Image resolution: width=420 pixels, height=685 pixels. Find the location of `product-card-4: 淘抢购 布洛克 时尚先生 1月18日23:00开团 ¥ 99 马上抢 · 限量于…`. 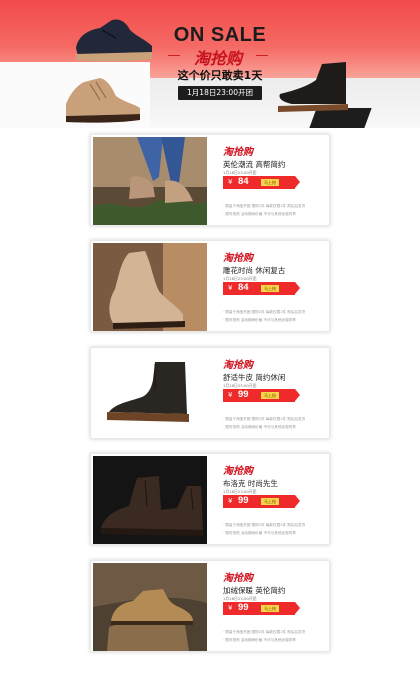

product-card-4: 淘抢购 布洛克 时尚先生 1月18日23:00开团 ¥ 99 马上抢 · 限量于… is located at coordinates (210, 499).